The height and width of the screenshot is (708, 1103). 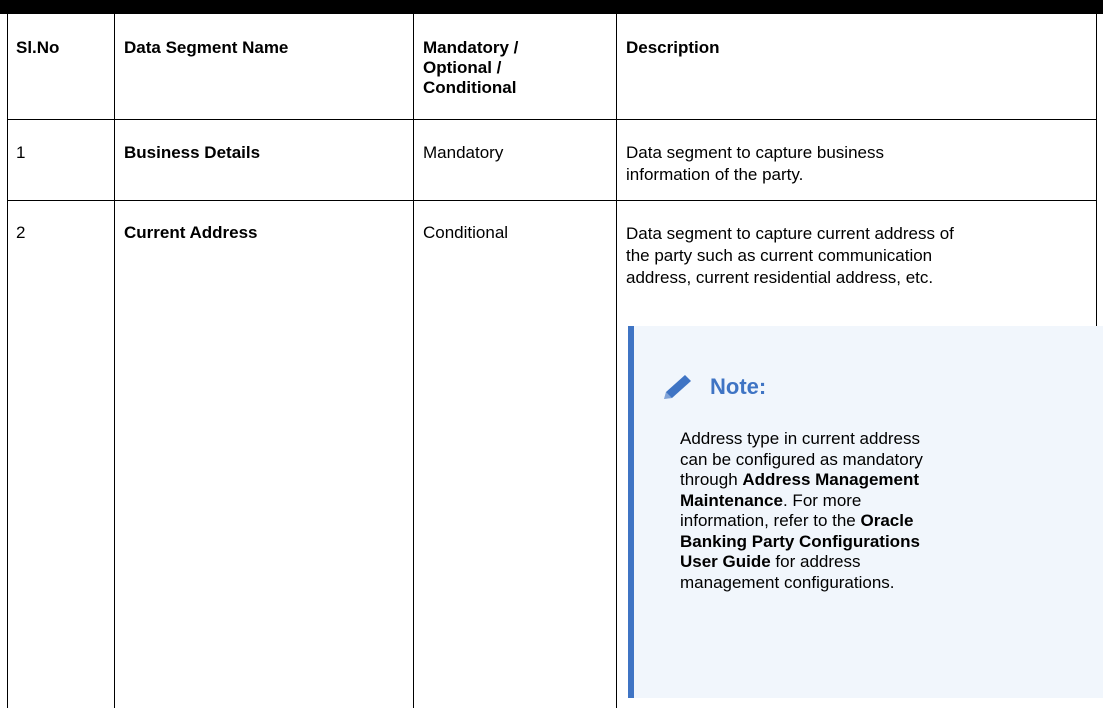 What do you see at coordinates (887, 520) in the screenshot?
I see `note-bold-text: Oracle` at bounding box center [887, 520].